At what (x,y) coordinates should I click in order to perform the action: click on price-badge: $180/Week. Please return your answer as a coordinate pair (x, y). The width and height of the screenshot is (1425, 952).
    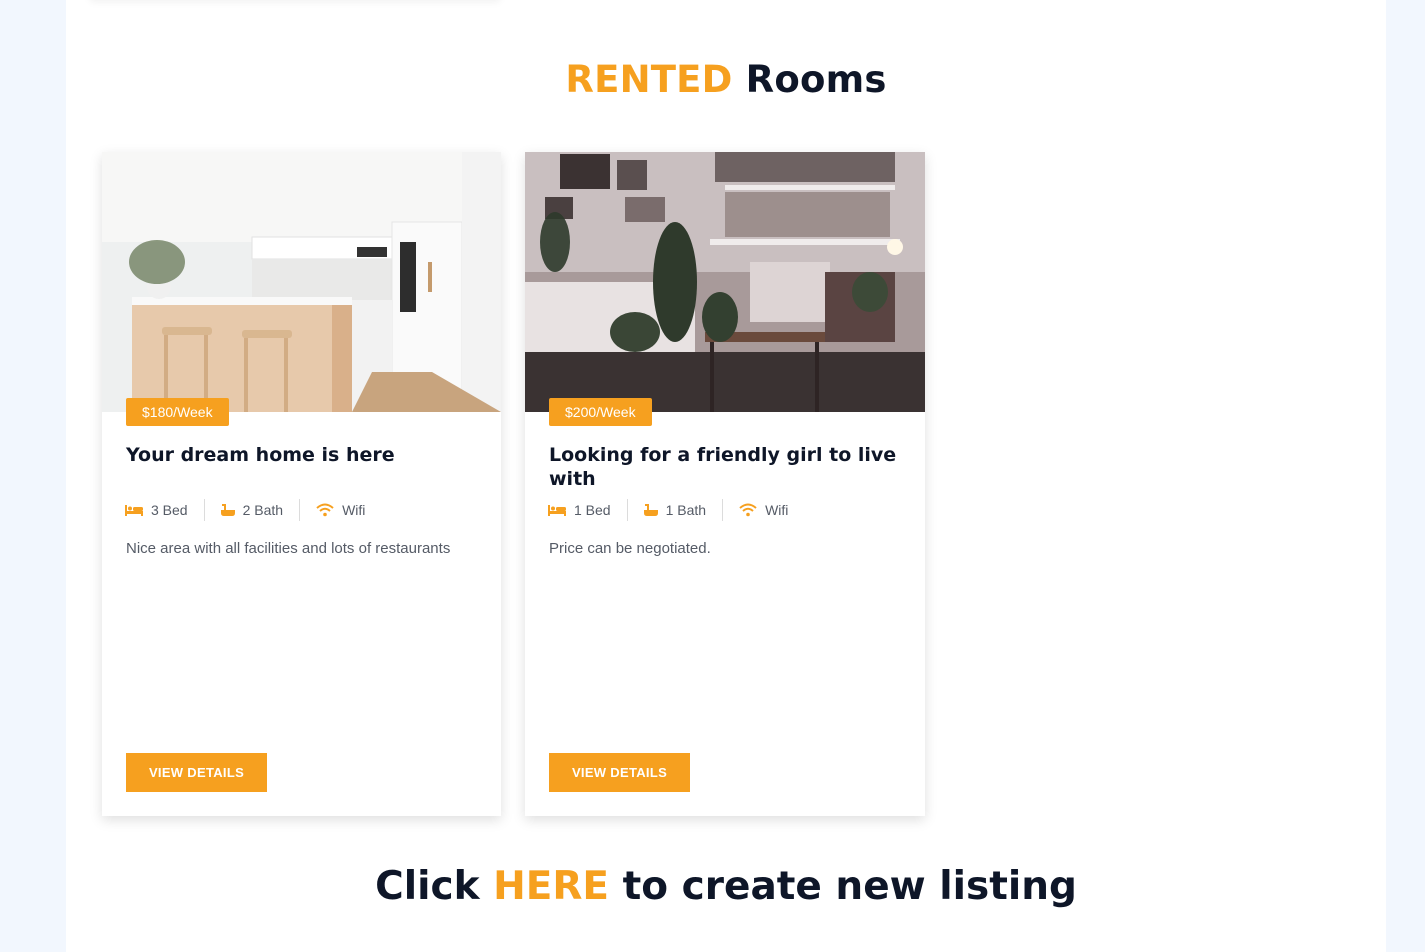
    Looking at the image, I should click on (177, 412).